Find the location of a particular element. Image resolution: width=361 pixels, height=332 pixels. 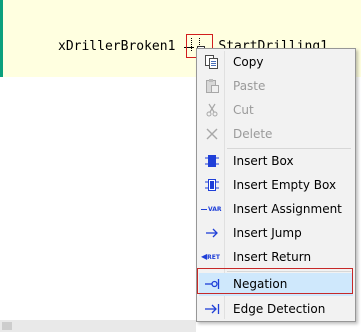

menu-item-label: Cut is located at coordinates (243, 110).